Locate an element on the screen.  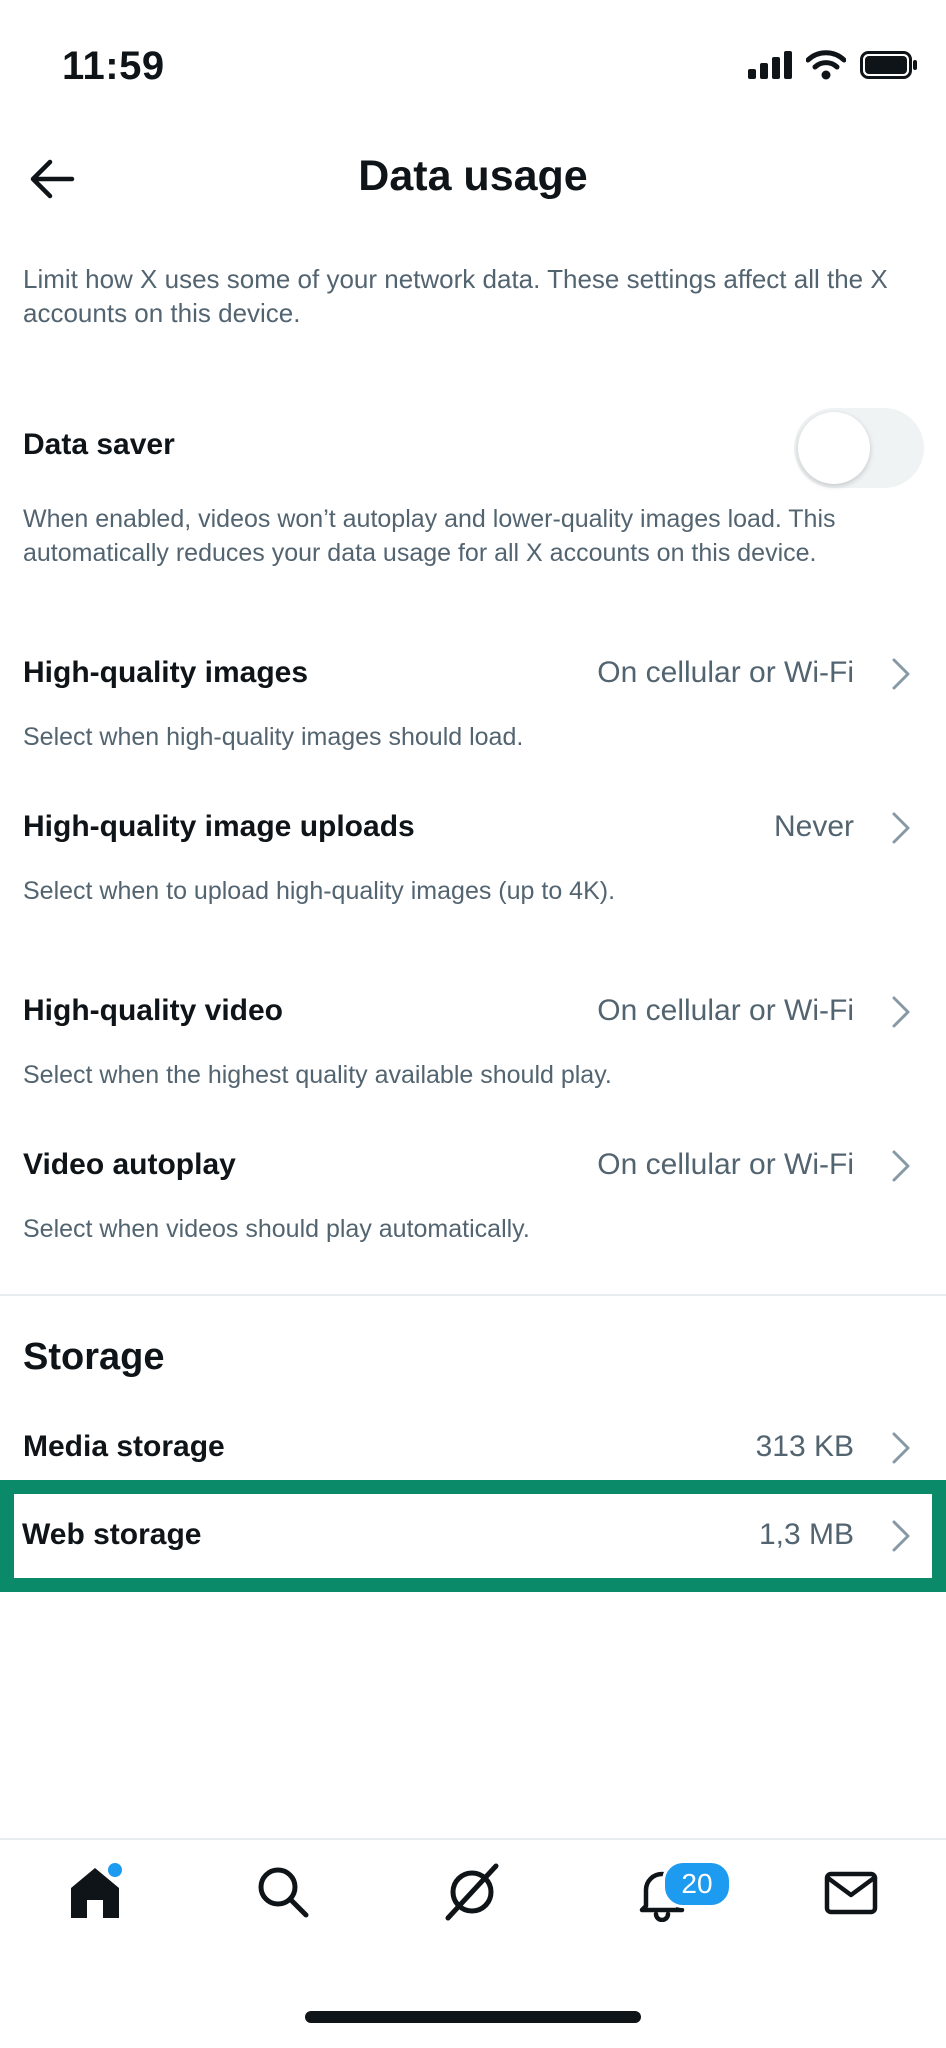
grok-icon is located at coordinates (472, 1892).